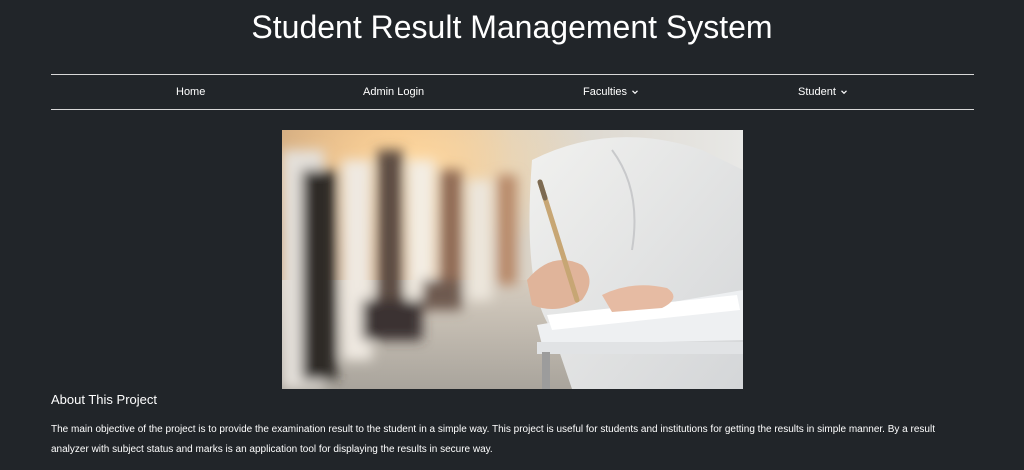 This screenshot has width=1024, height=470. I want to click on nav-home-link: Home, so click(190, 92).